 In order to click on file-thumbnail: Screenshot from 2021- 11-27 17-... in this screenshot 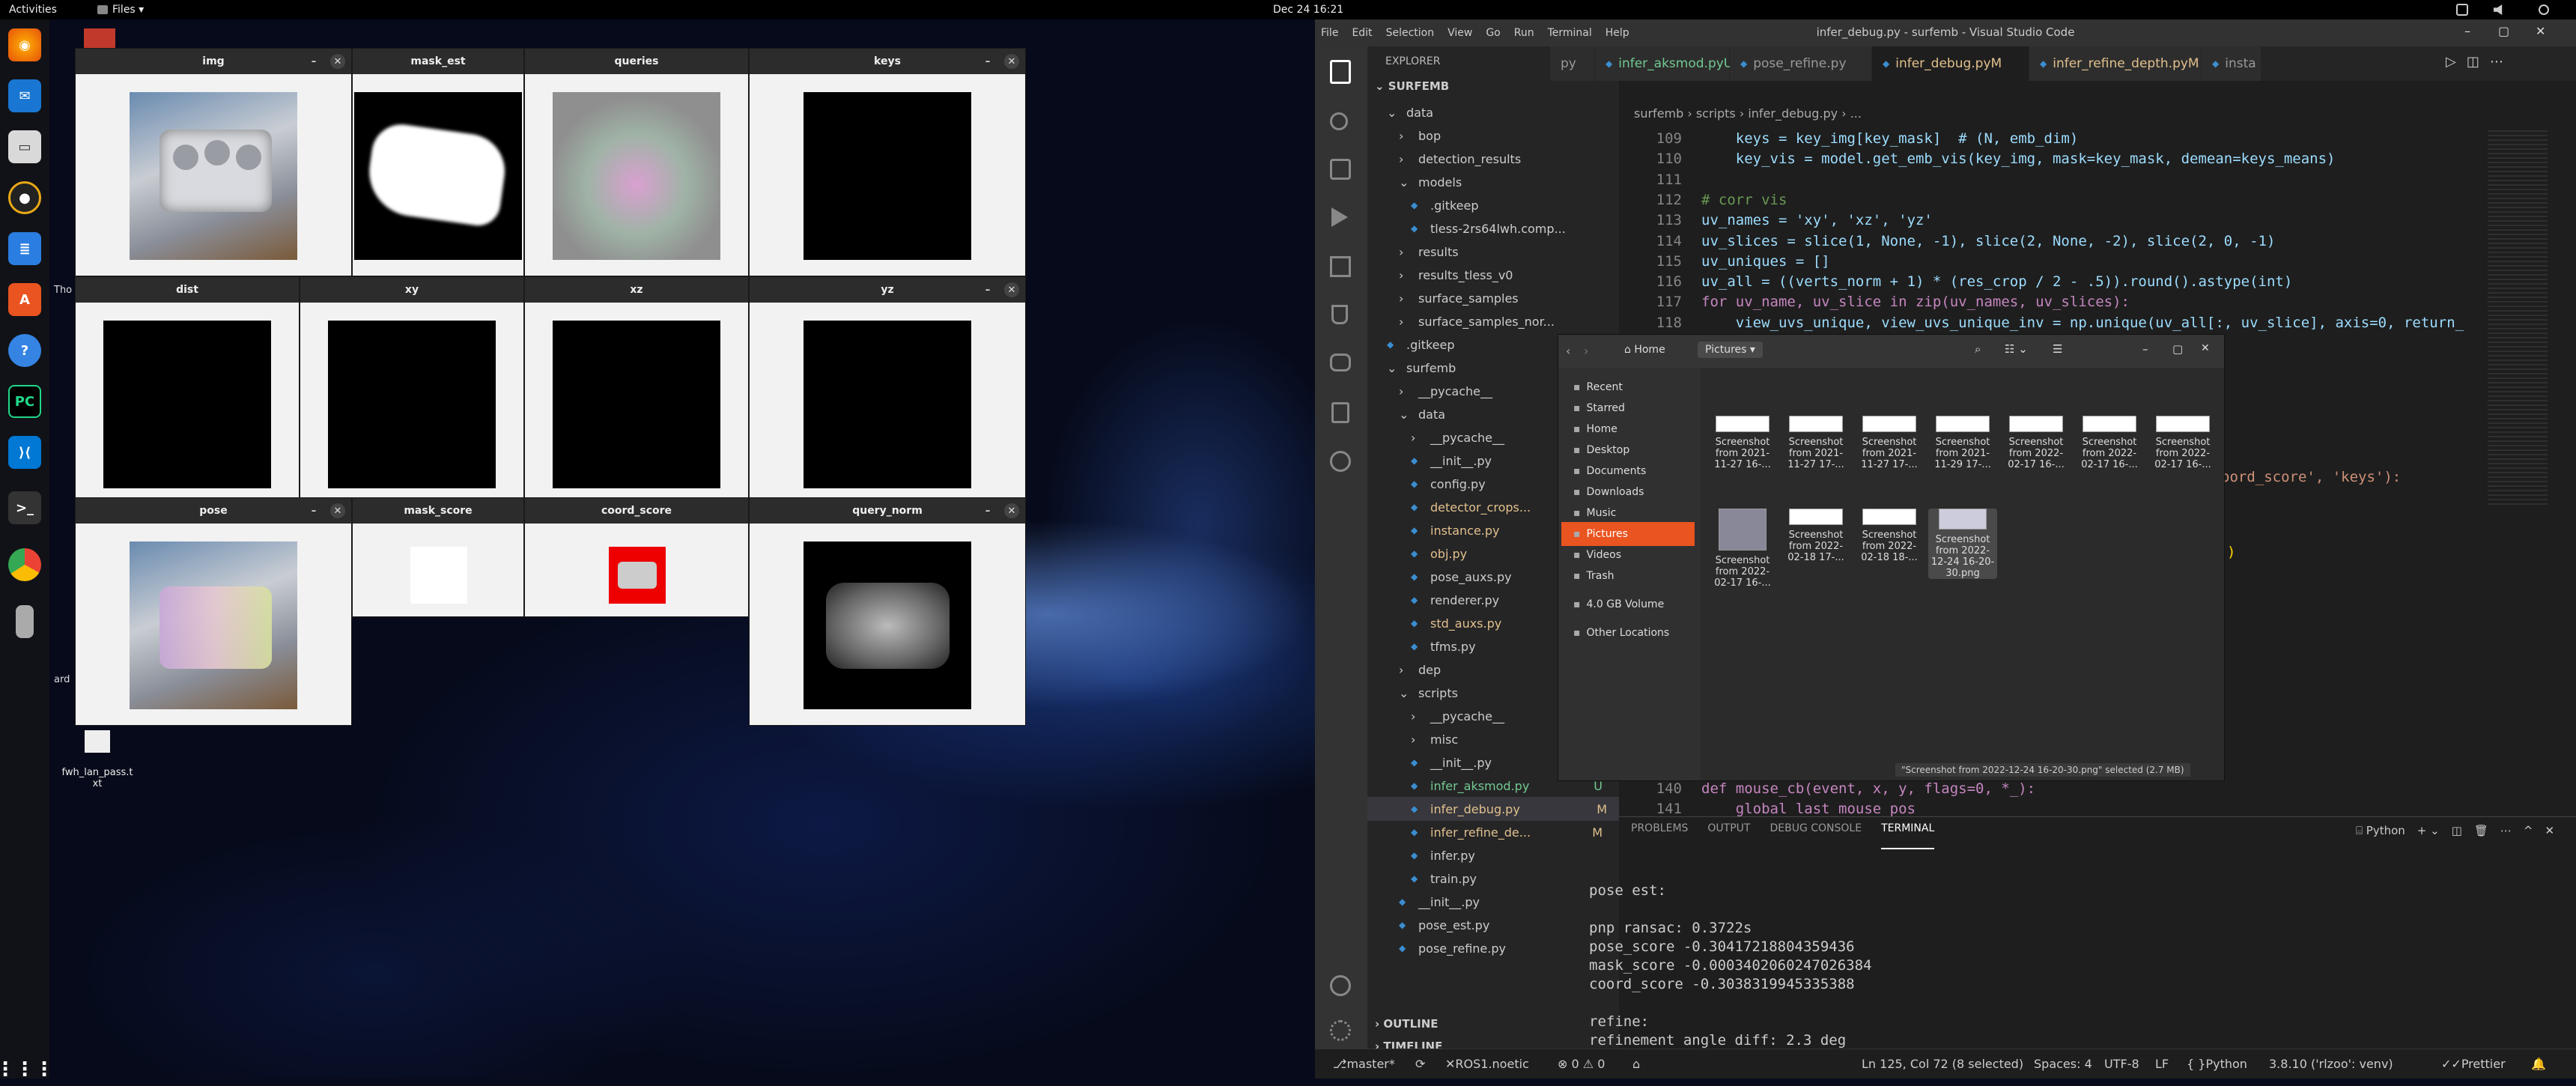, I will do `click(1815, 443)`.